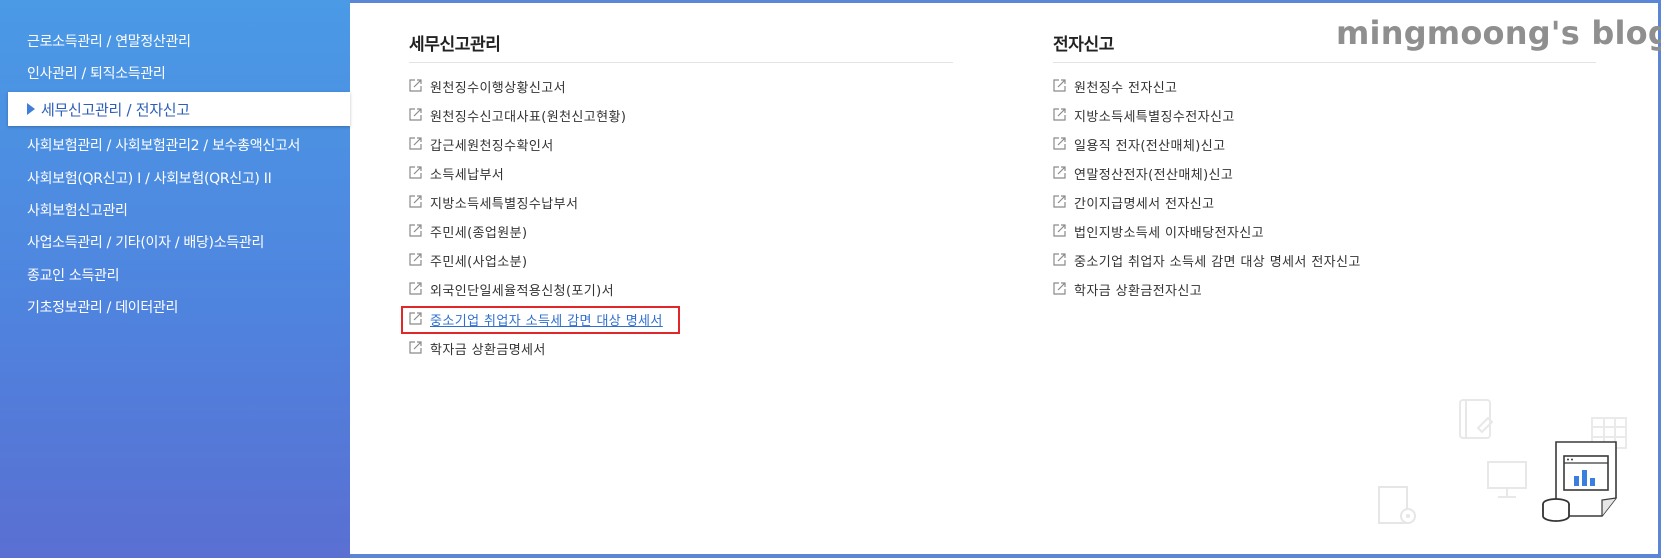  Describe the element at coordinates (1476, 419) in the screenshot. I see `notebook-icon` at that location.